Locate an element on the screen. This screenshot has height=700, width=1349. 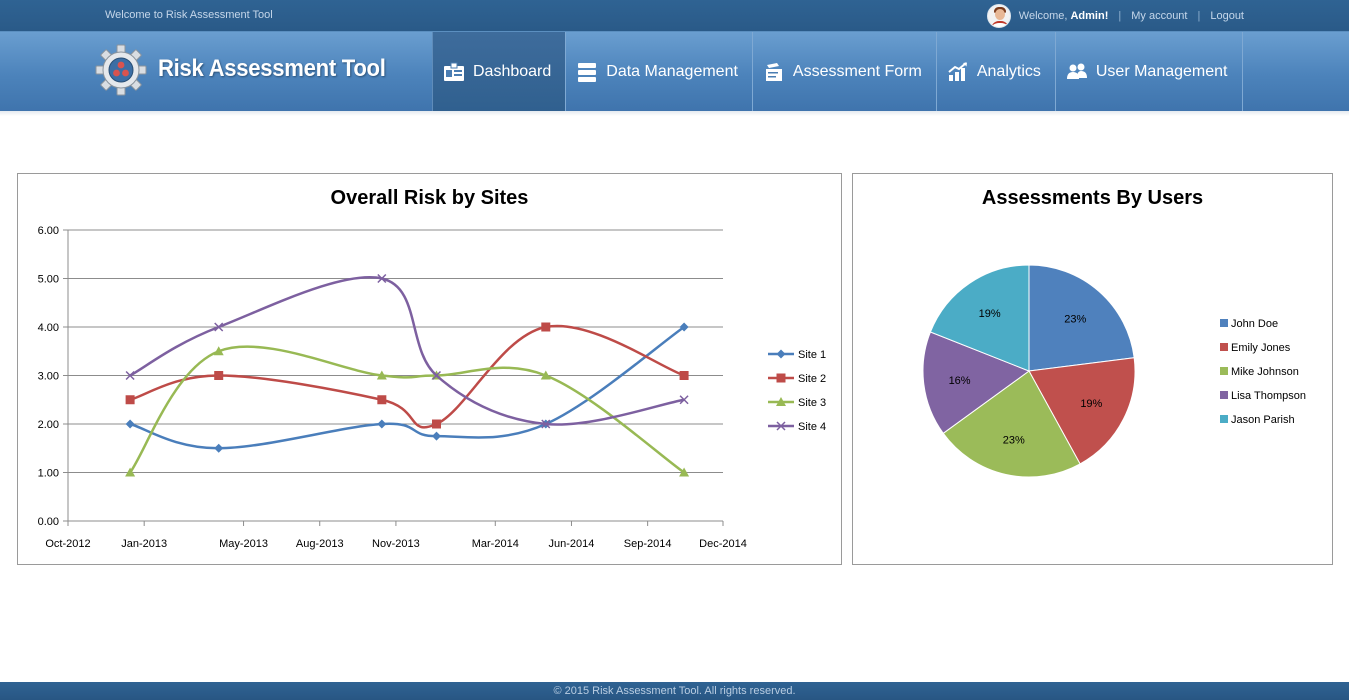
x-tick-label: Mar-2014 is located at coordinates (495, 544).